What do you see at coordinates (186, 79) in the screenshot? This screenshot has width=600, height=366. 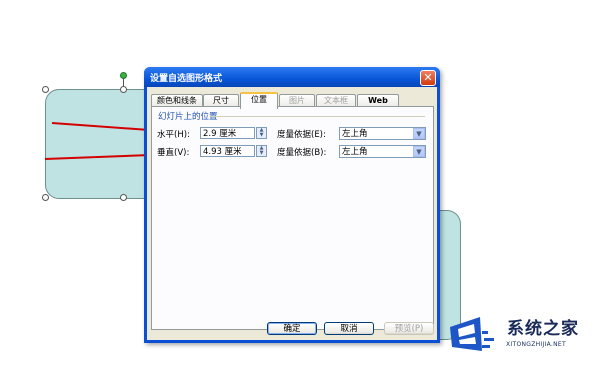 I see `dialog-title: 设置自选图形格式` at bounding box center [186, 79].